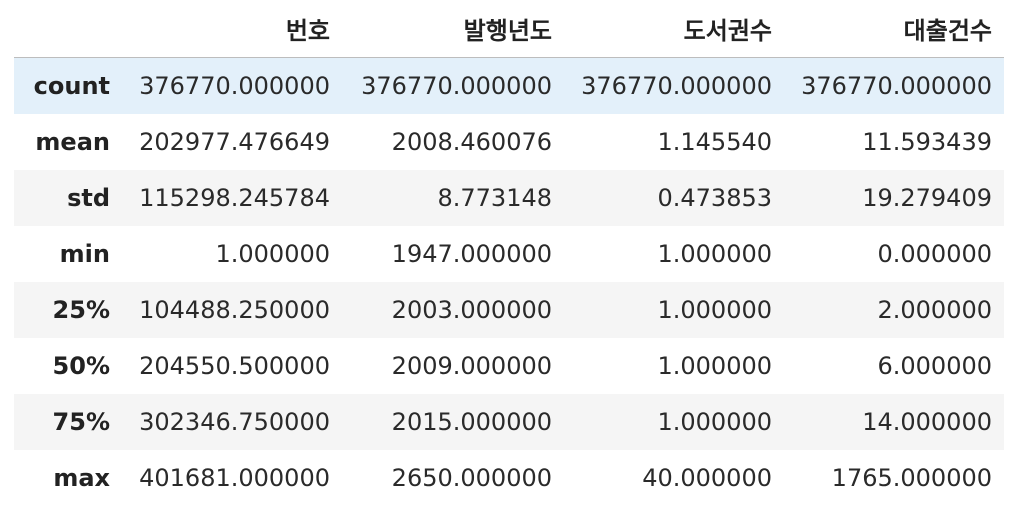 This screenshot has width=1018, height=526. Describe the element at coordinates (81, 477) in the screenshot. I see `row-index: max` at that location.